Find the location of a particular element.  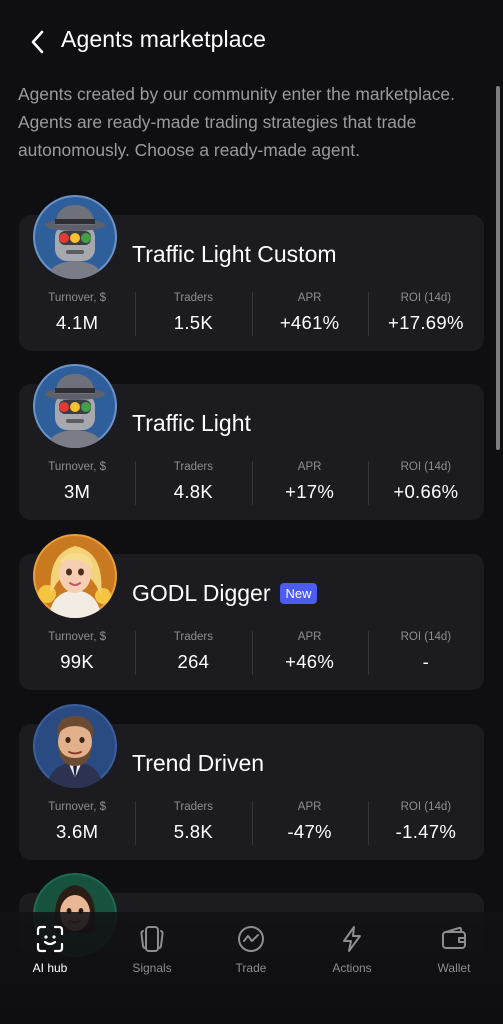

apr-value: +17% is located at coordinates (310, 491).